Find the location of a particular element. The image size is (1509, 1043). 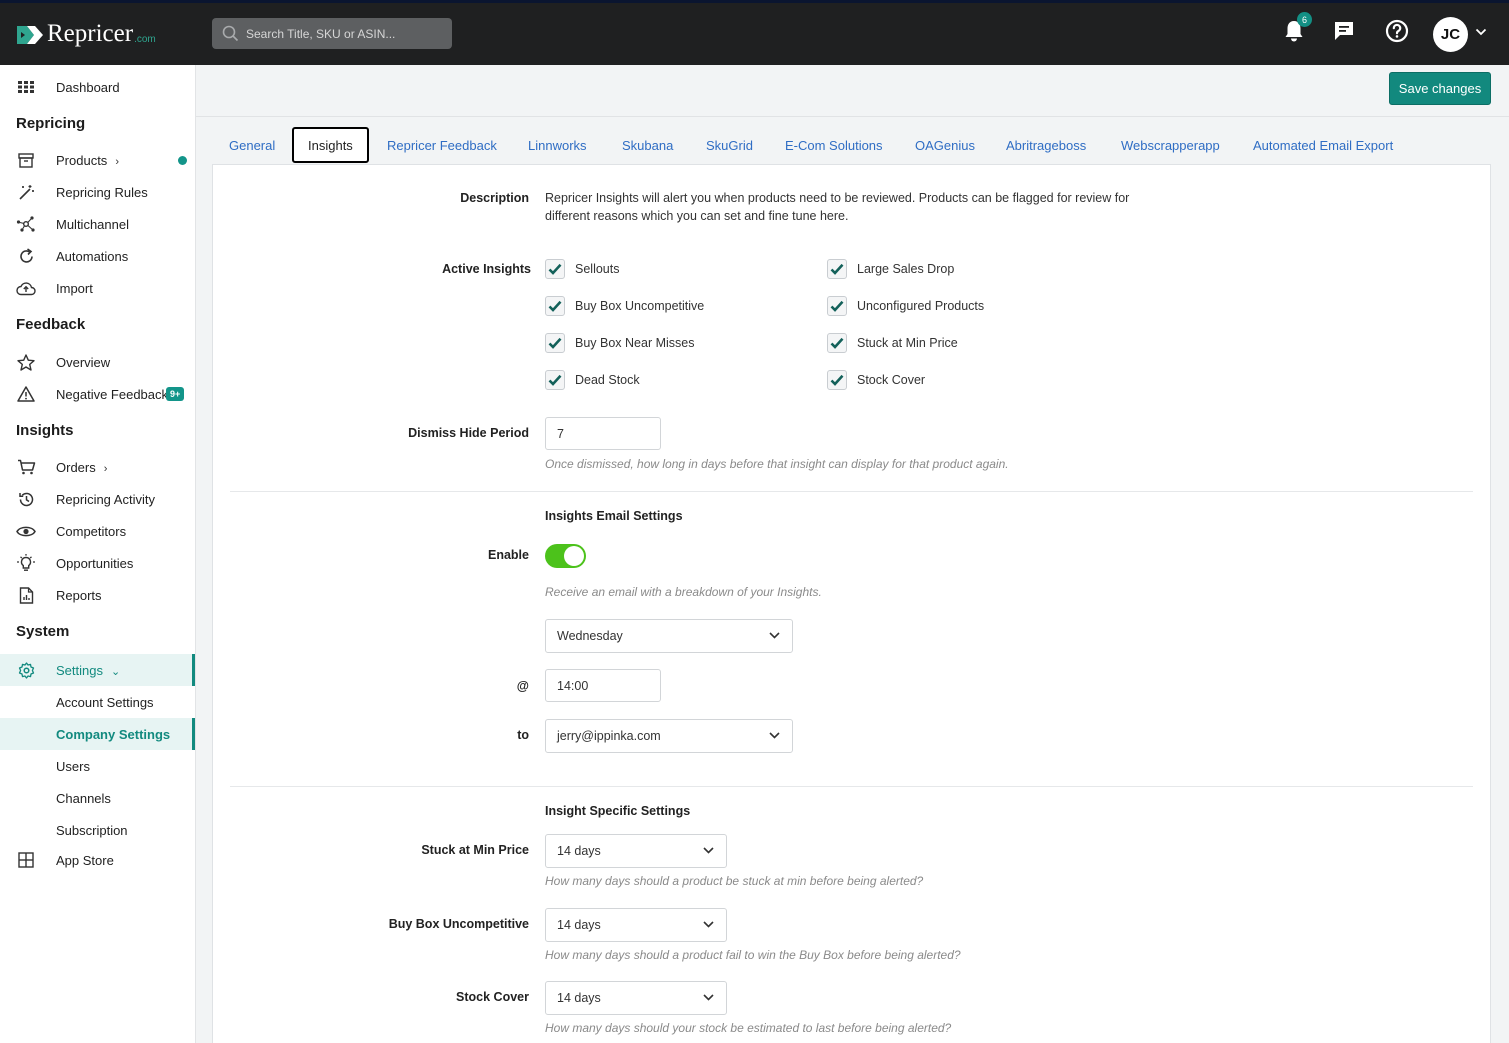

sidebar-item-competitors: Competitors is located at coordinates (97, 531).